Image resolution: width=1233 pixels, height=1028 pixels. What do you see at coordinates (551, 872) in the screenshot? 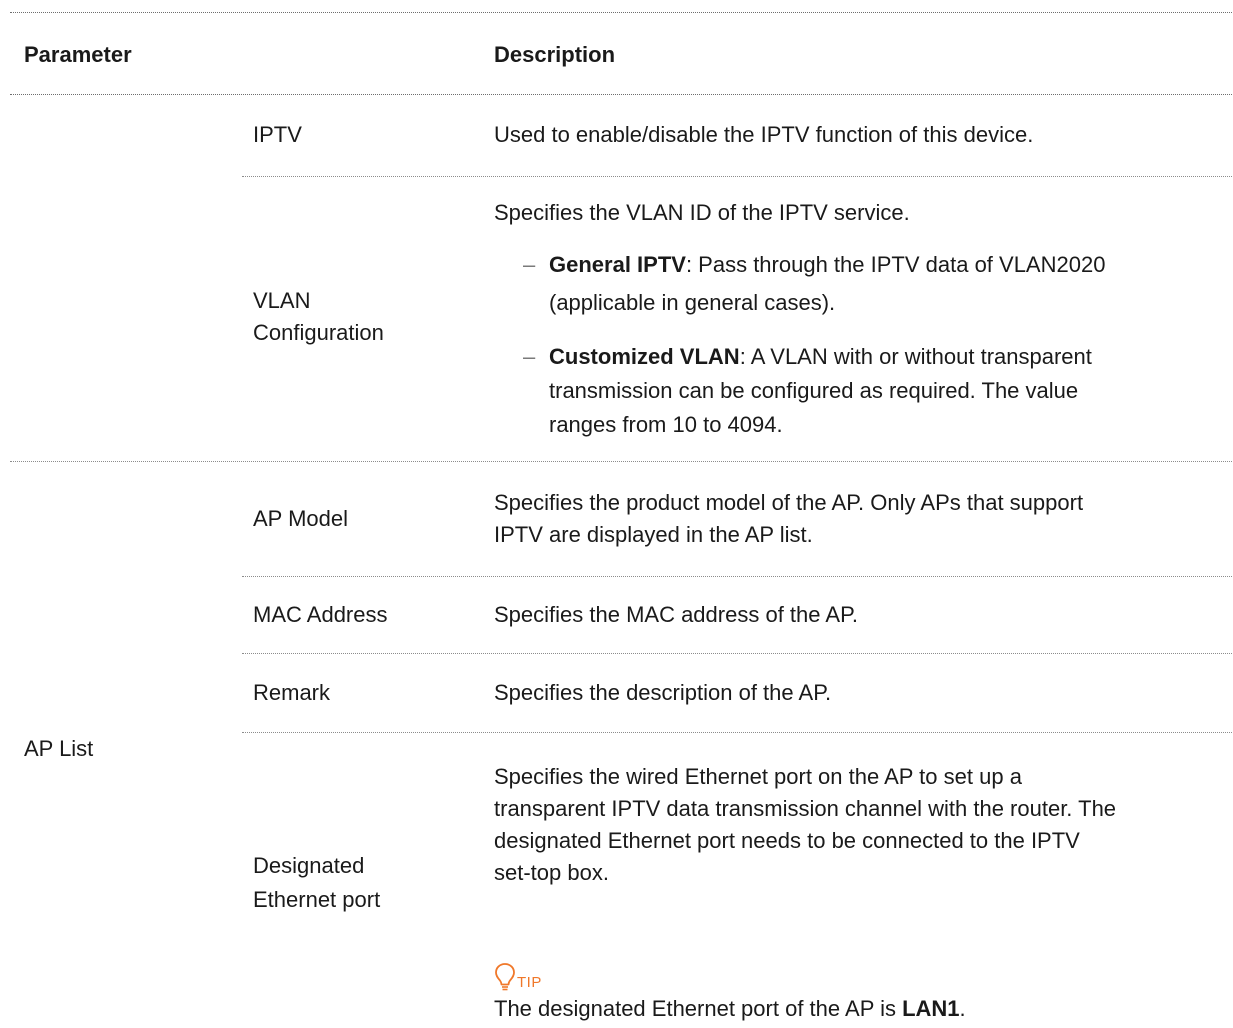
I see `desc-designated-port-line-4: set-top box.` at bounding box center [551, 872].